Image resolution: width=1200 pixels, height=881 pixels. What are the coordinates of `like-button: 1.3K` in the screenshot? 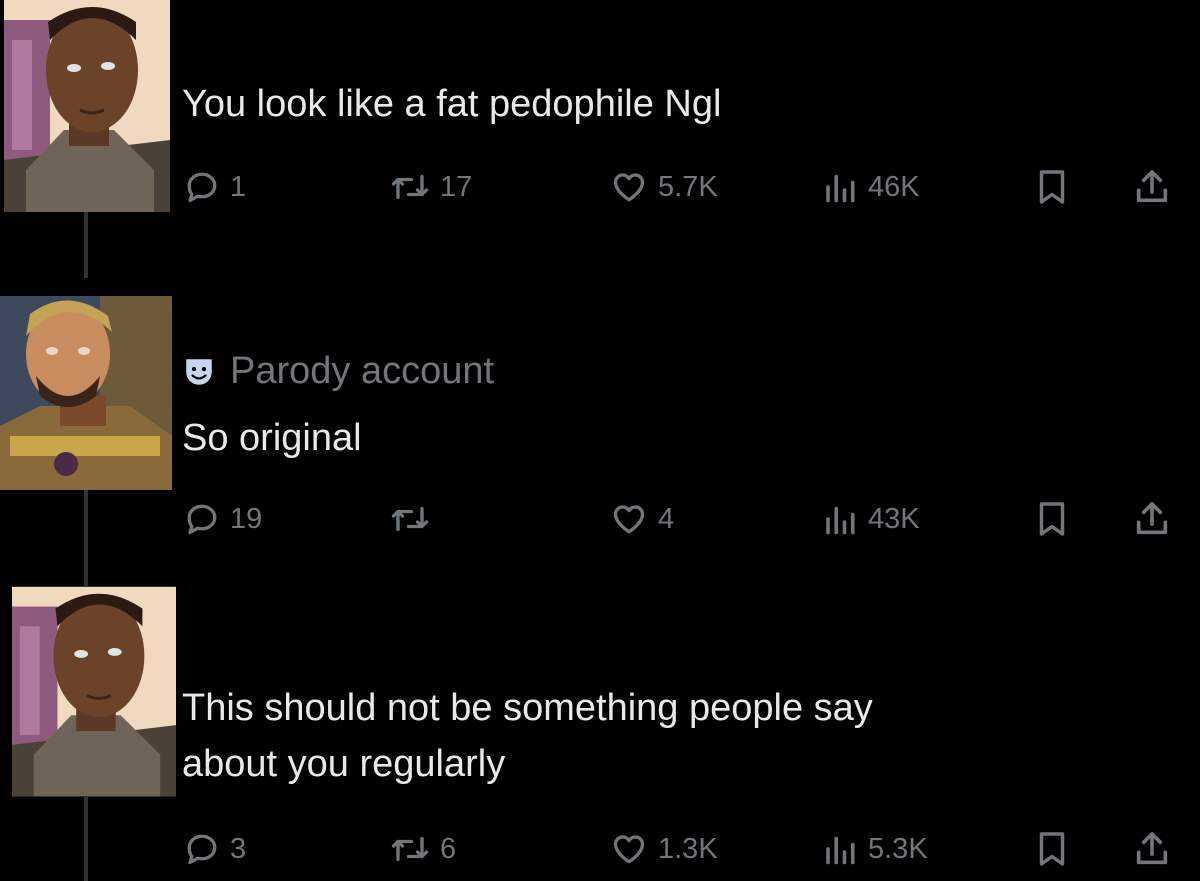 It's located at (664, 849).